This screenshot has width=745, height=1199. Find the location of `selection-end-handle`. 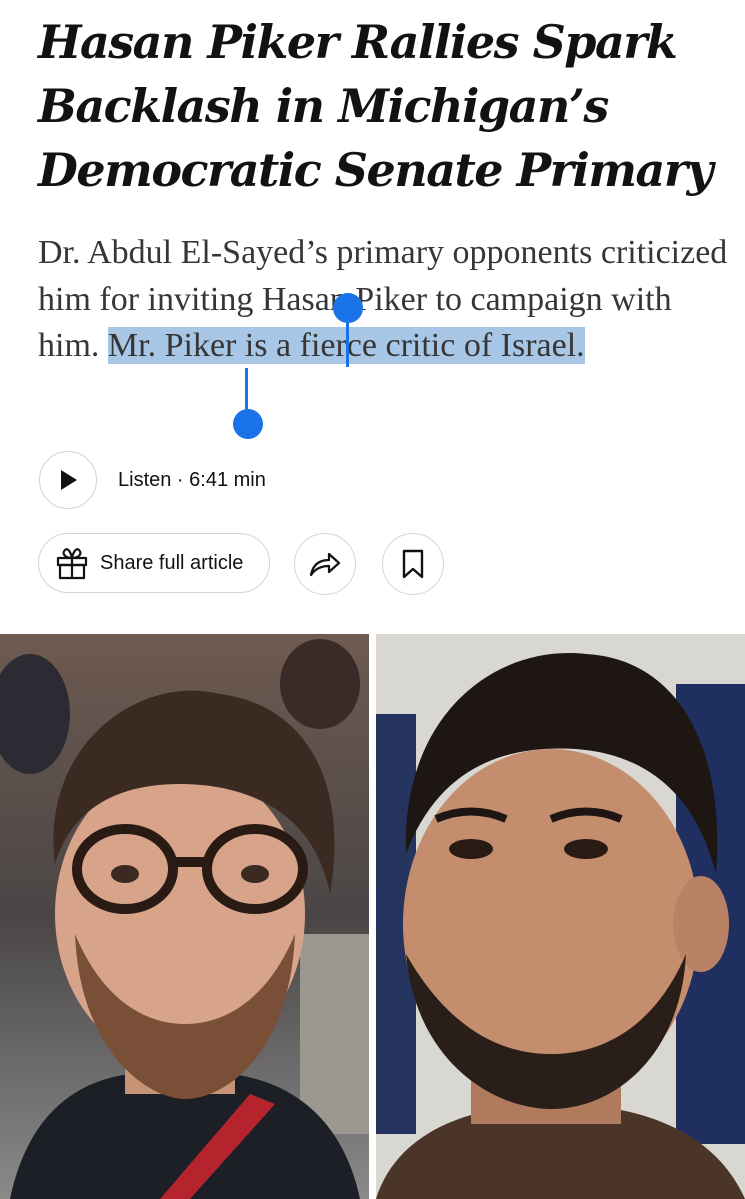

selection-end-handle is located at coordinates (248, 424).